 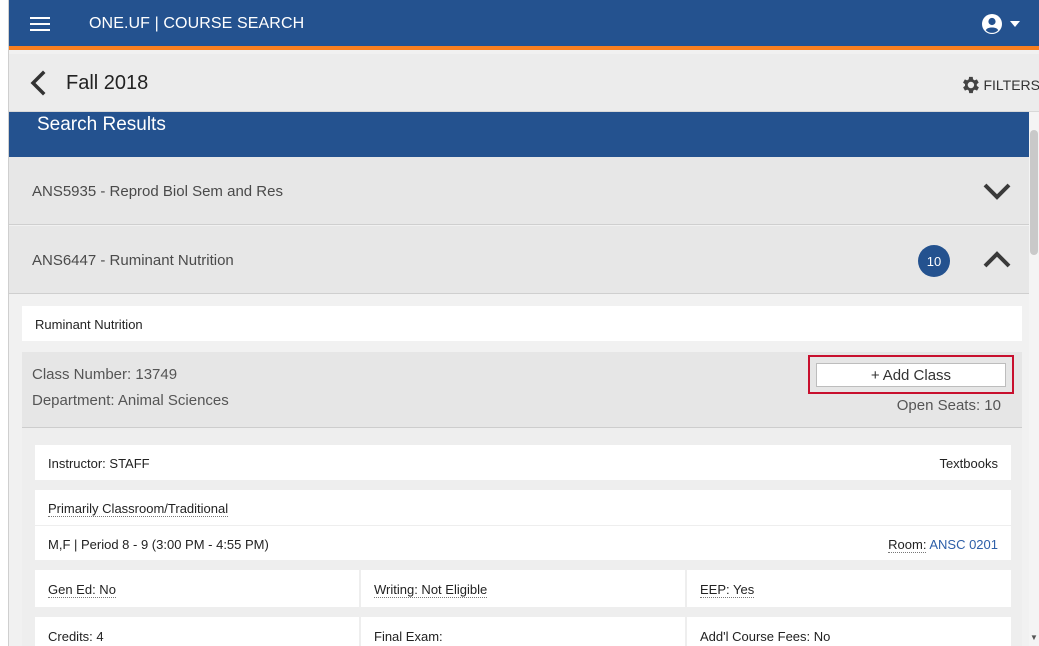 What do you see at coordinates (524, 134) in the screenshot?
I see `results-header: Search Results` at bounding box center [524, 134].